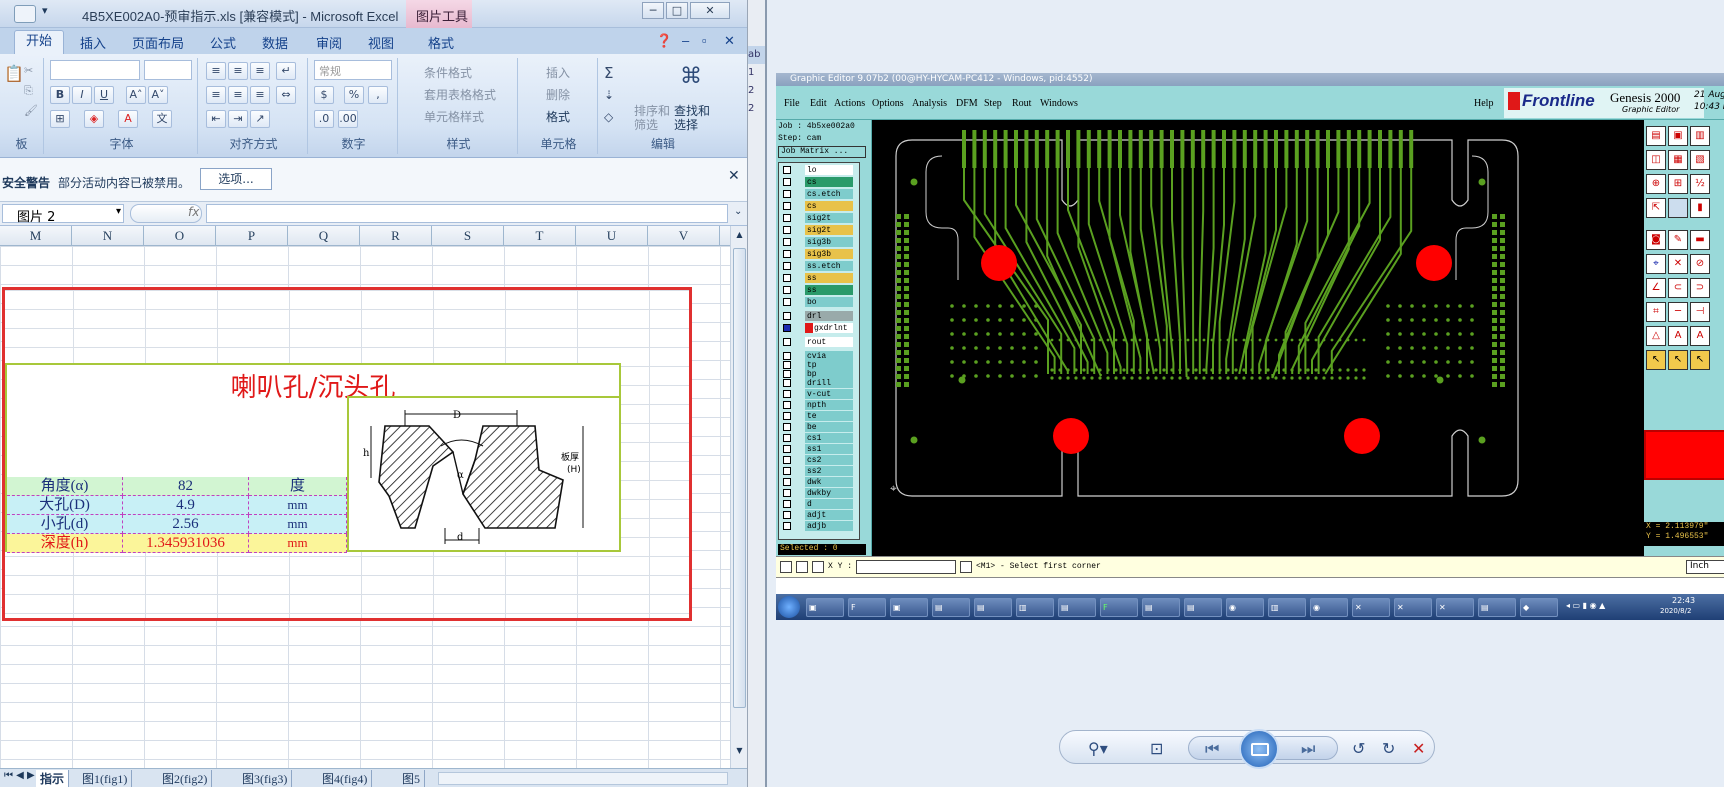  Describe the element at coordinates (1059, 103) in the screenshot. I see `menu-windows: Windows` at that location.